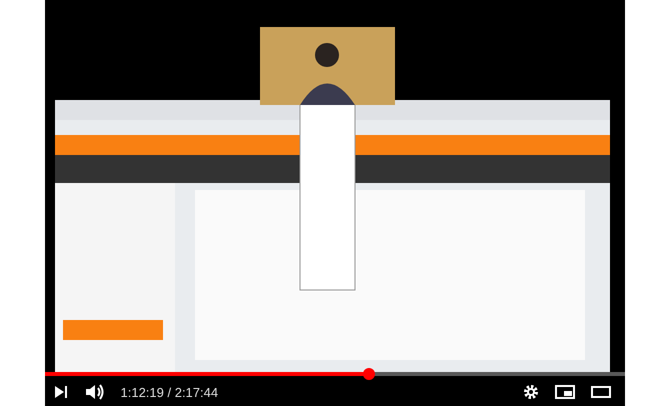  What do you see at coordinates (564, 392) in the screenshot?
I see `miniplayer-icon` at bounding box center [564, 392].